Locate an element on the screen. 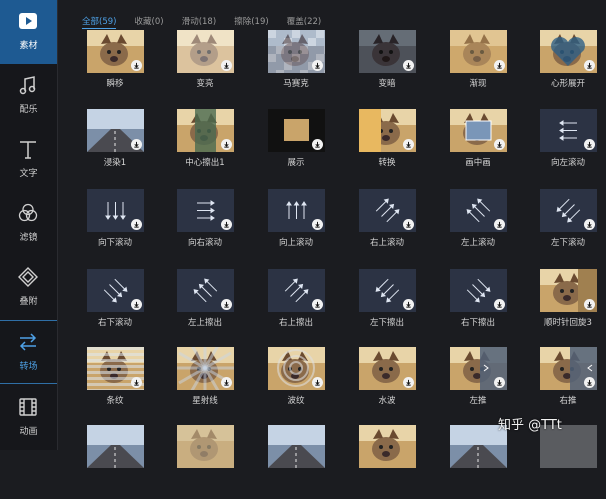 The image size is (606, 499). watermark: 知乎 @TTt is located at coordinates (530, 425).